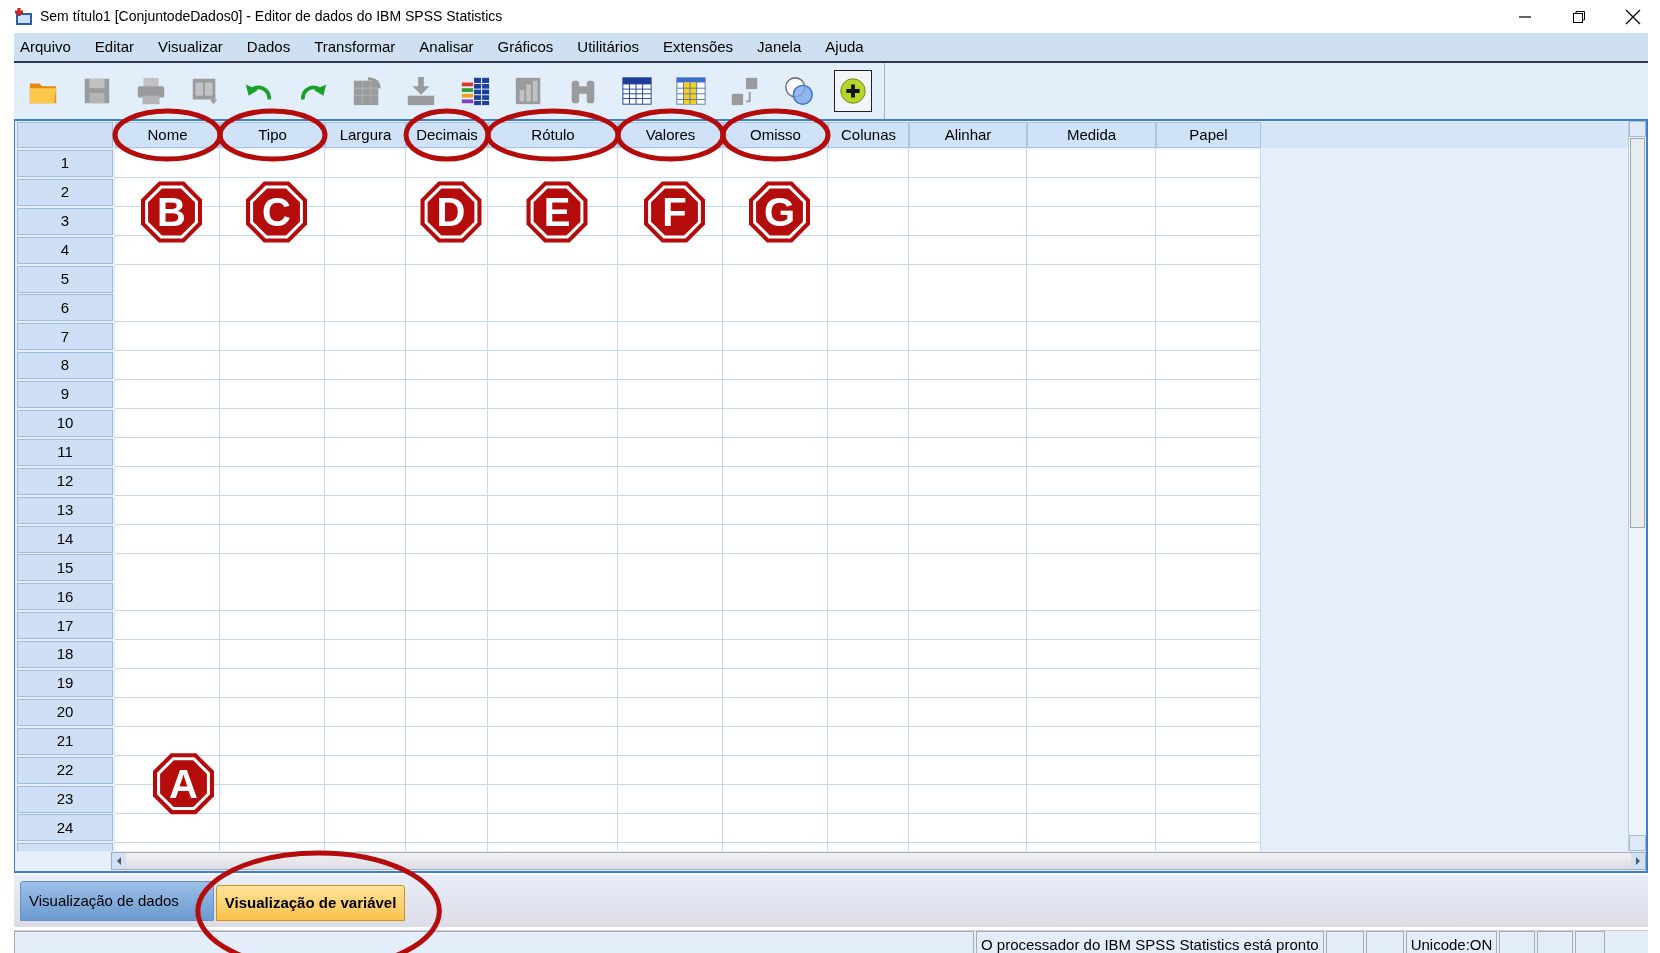 The height and width of the screenshot is (953, 1660). What do you see at coordinates (271, 16) in the screenshot?
I see `window-title: Sem título1 [ConjuntodeDados0] - Editor de dados do IBM SPSS Statistics` at bounding box center [271, 16].